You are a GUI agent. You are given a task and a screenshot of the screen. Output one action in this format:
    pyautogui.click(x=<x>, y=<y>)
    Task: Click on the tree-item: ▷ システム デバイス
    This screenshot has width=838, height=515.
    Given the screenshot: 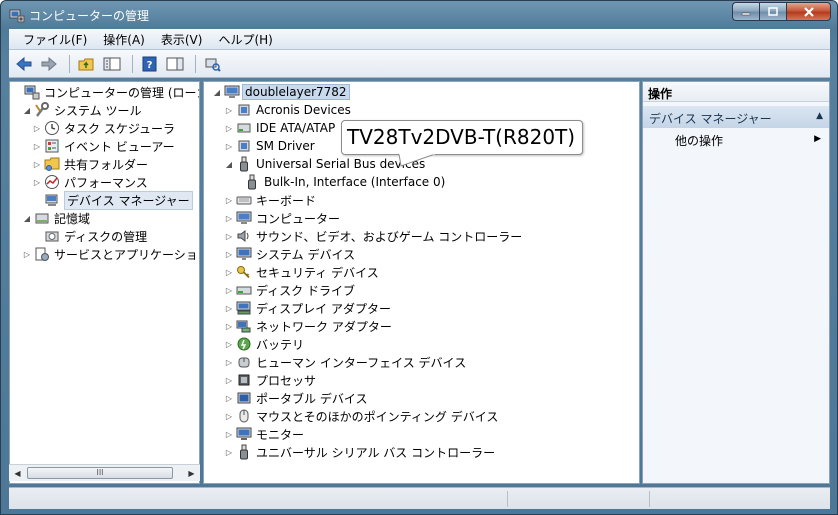 What is the action you would take?
    pyautogui.click(x=289, y=254)
    